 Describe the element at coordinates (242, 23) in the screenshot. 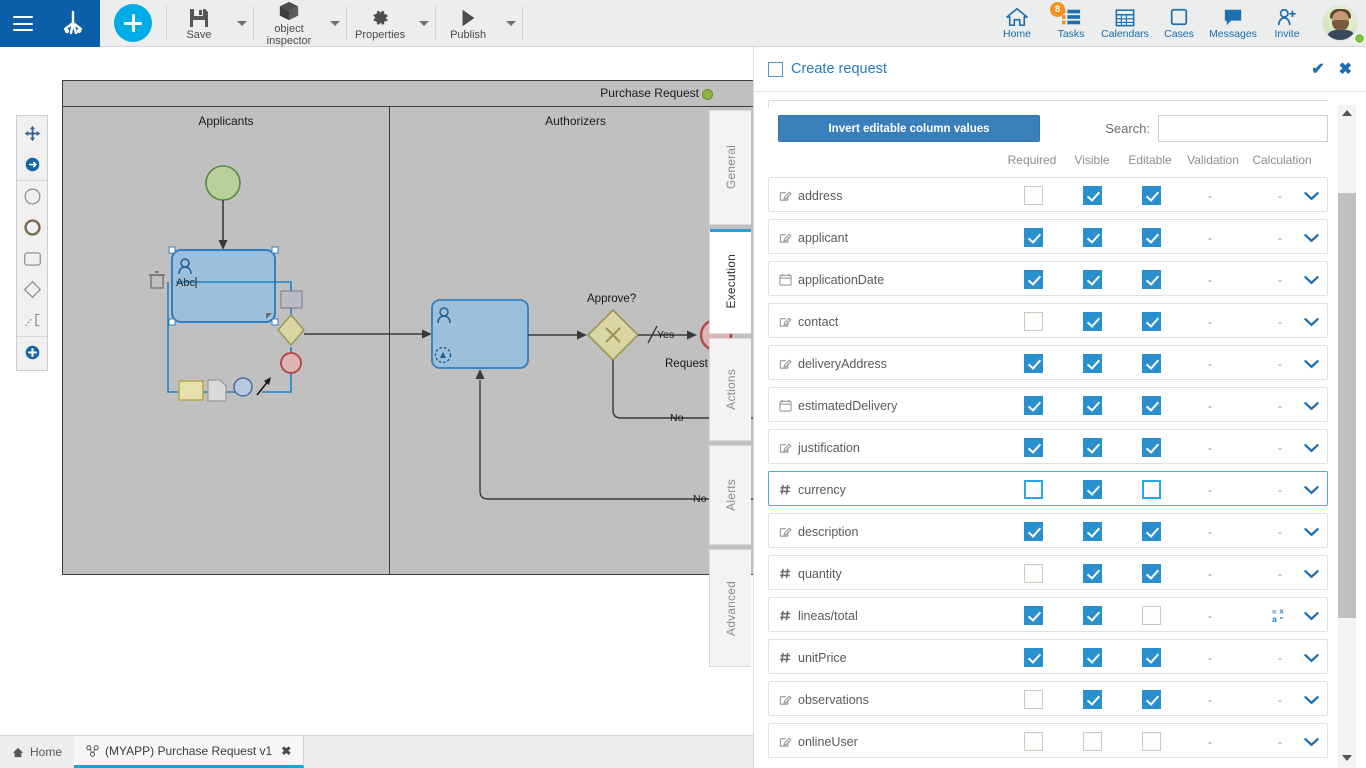

I see `save-dropdown-caret` at that location.